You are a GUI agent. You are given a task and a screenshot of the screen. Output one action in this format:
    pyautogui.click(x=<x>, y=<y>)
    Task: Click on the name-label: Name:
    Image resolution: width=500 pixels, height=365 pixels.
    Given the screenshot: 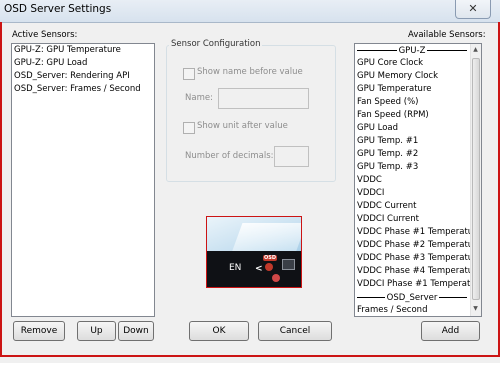 What is the action you would take?
    pyautogui.click(x=199, y=98)
    